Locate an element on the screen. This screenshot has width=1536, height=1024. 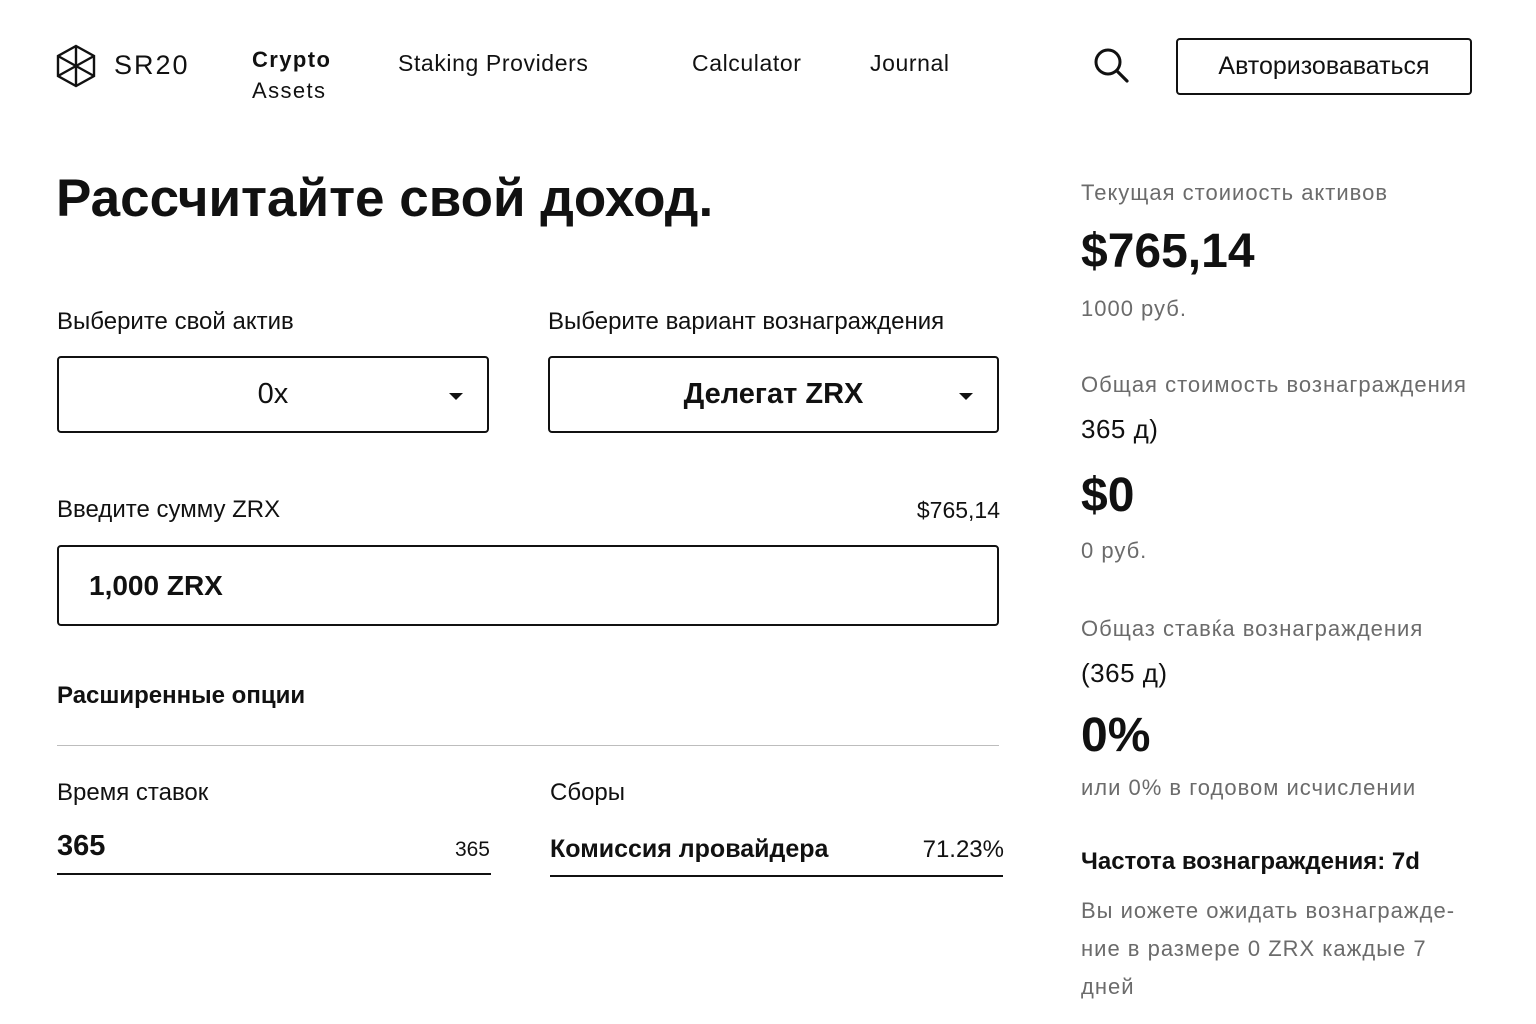
total-reward-label: Общая стоимость вознаграждения is located at coordinates (1274, 384).